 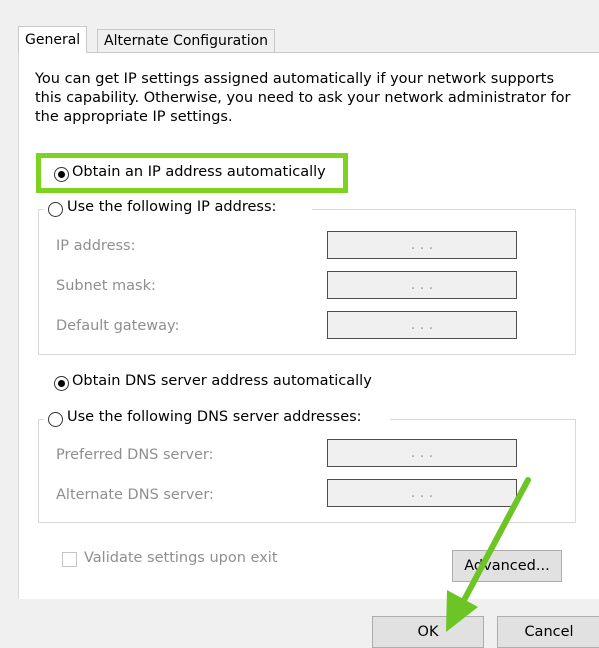 What do you see at coordinates (307, 471) in the screenshot?
I see `dns-groupbox` at bounding box center [307, 471].